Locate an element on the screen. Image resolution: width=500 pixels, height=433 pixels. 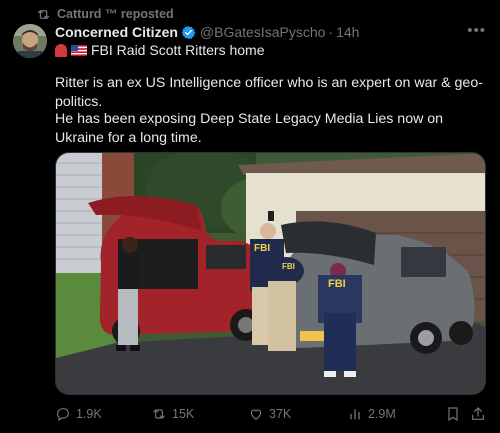
repost-label: Catturd ™ reposted is located at coordinates (115, 14).